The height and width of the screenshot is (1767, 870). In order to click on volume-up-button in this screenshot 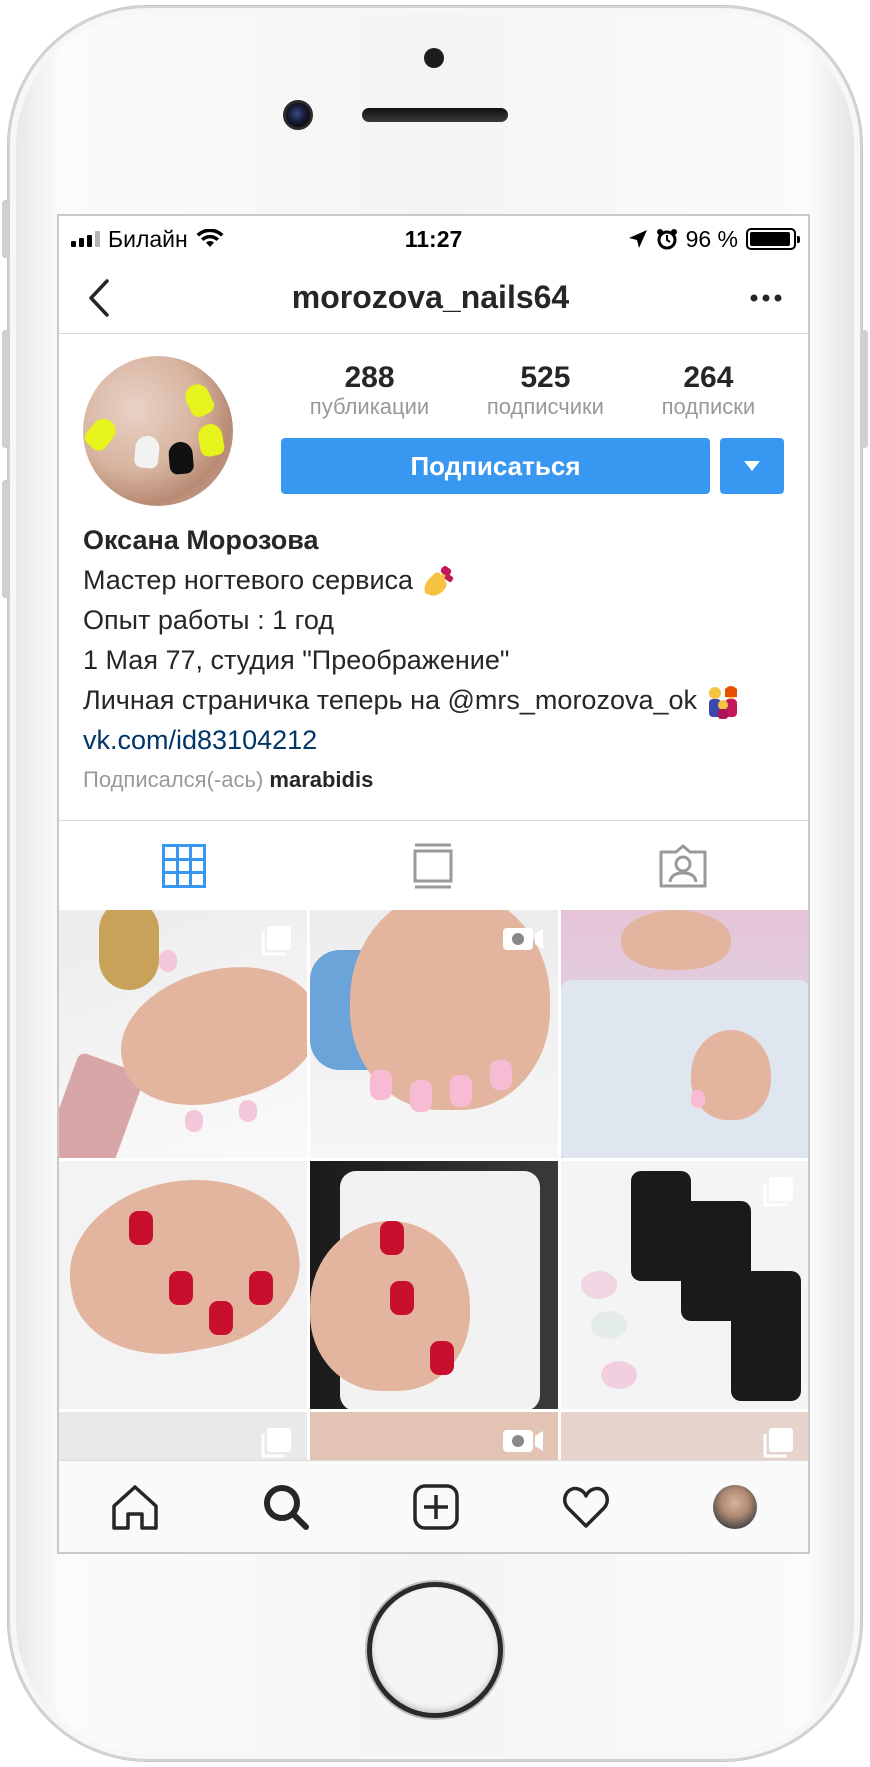, I will do `click(6, 389)`.